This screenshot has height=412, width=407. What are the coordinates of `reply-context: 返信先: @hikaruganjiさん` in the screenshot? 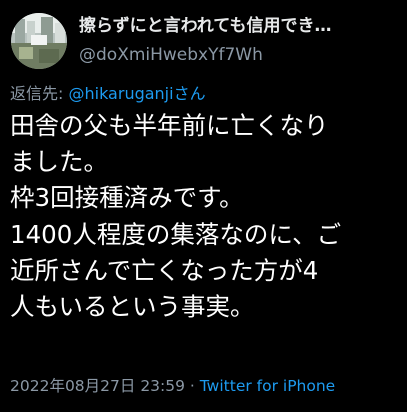 It's located at (108, 94).